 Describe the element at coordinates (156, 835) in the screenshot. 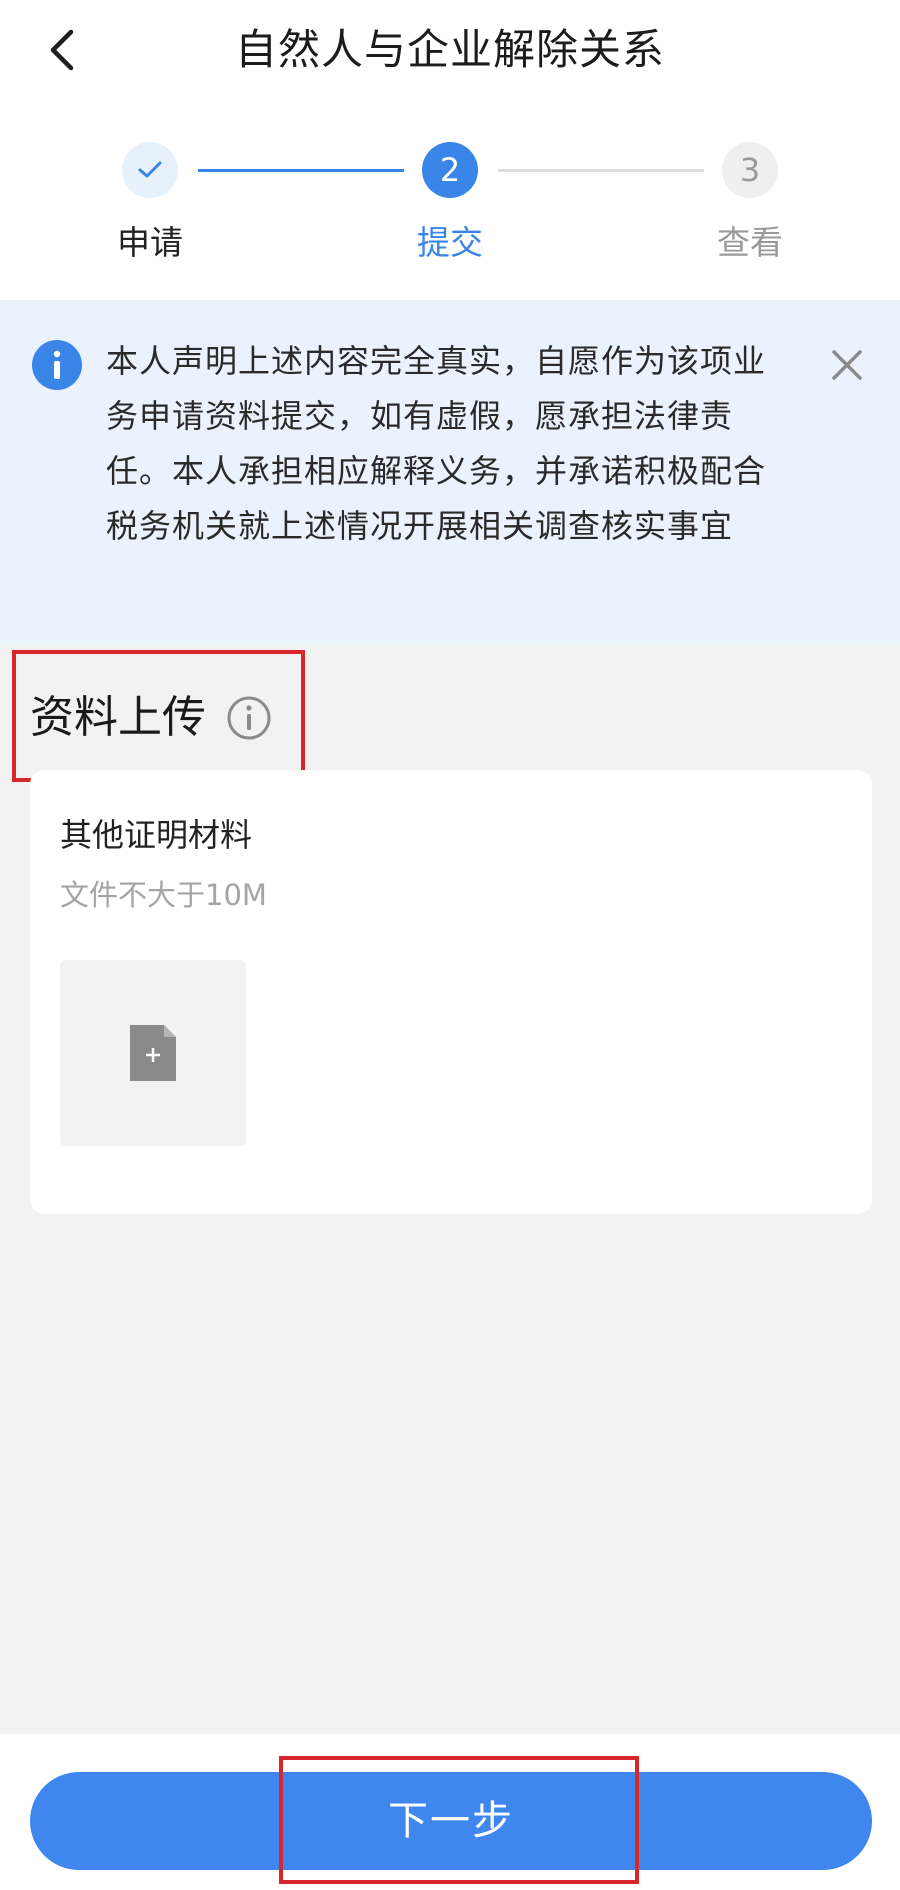

I see `upload-item-title: 其他证明材料` at that location.